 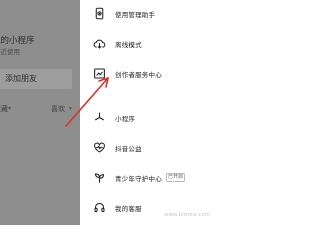 I want to click on chart-line-icon, so click(x=99, y=73).